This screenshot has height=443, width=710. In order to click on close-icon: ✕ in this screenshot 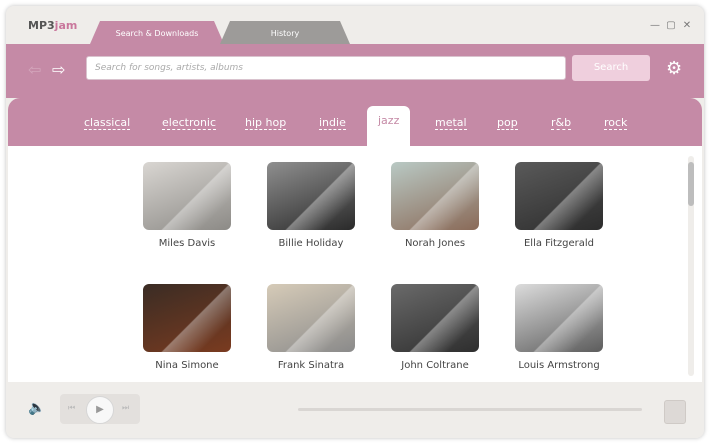, I will do `click(687, 25)`.